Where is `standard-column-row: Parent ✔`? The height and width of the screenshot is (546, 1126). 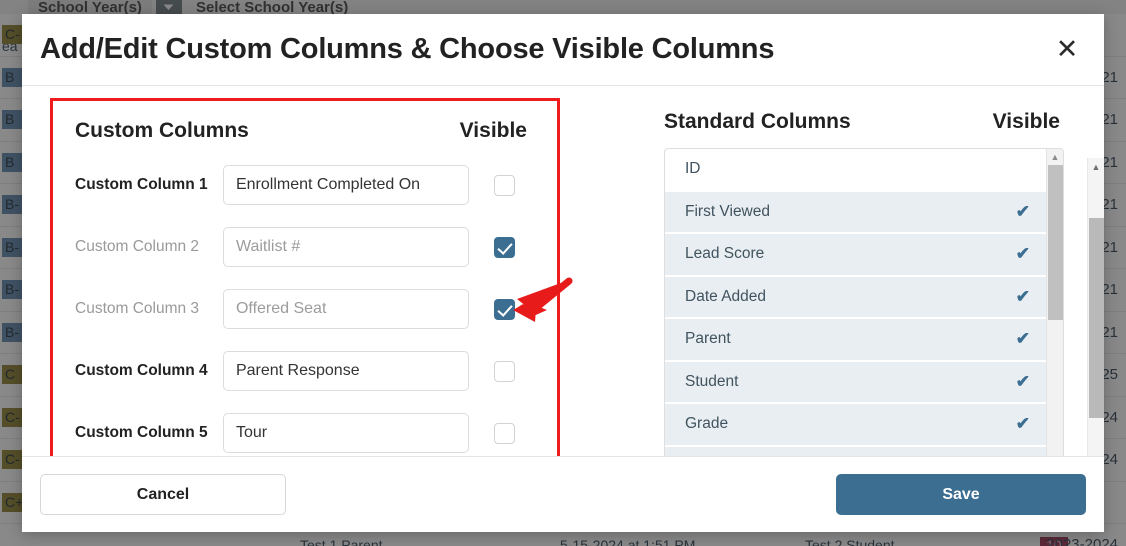 standard-column-row: Parent ✔ is located at coordinates (855, 340).